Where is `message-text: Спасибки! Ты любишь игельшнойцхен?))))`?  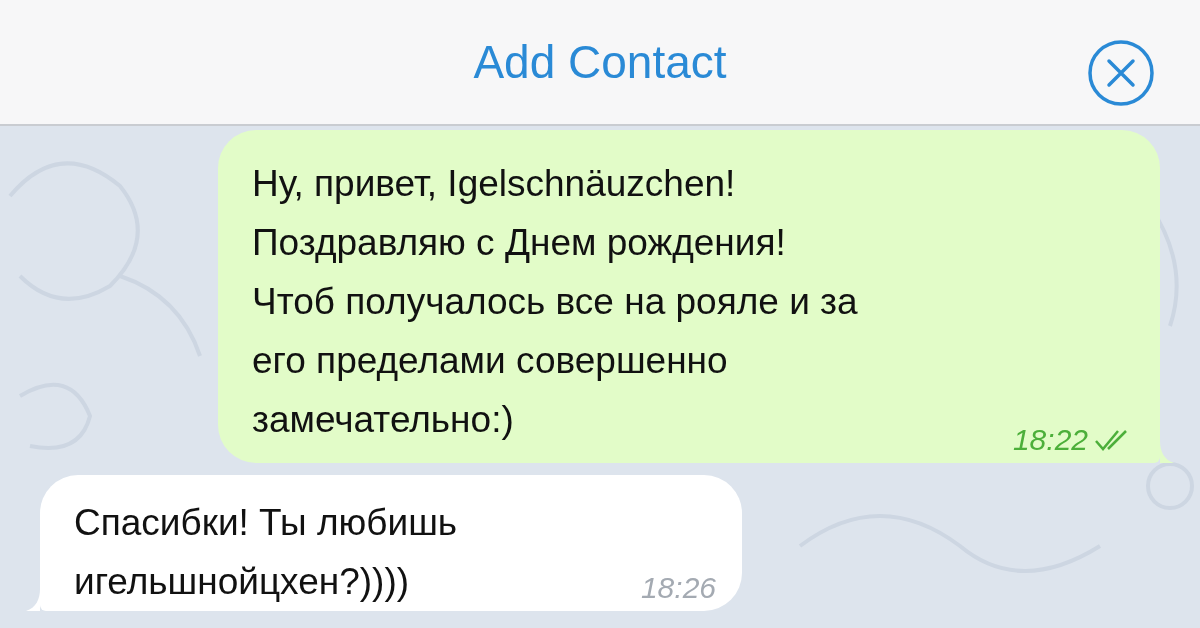
message-text: Спасибки! Ты любишь игельшнойцхен?)))) is located at coordinates (266, 552).